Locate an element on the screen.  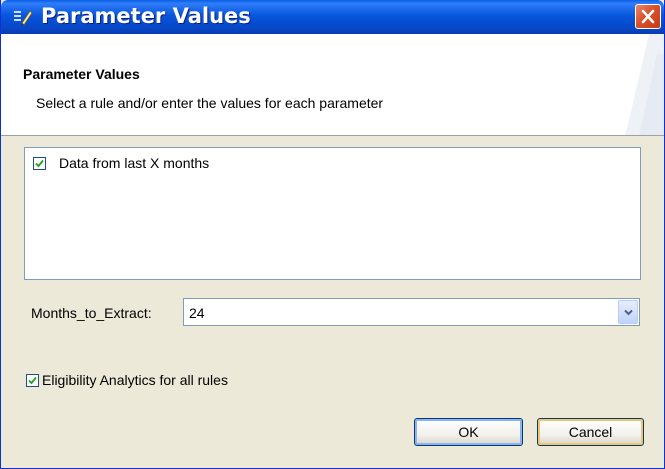
dropdown-button is located at coordinates (628, 312).